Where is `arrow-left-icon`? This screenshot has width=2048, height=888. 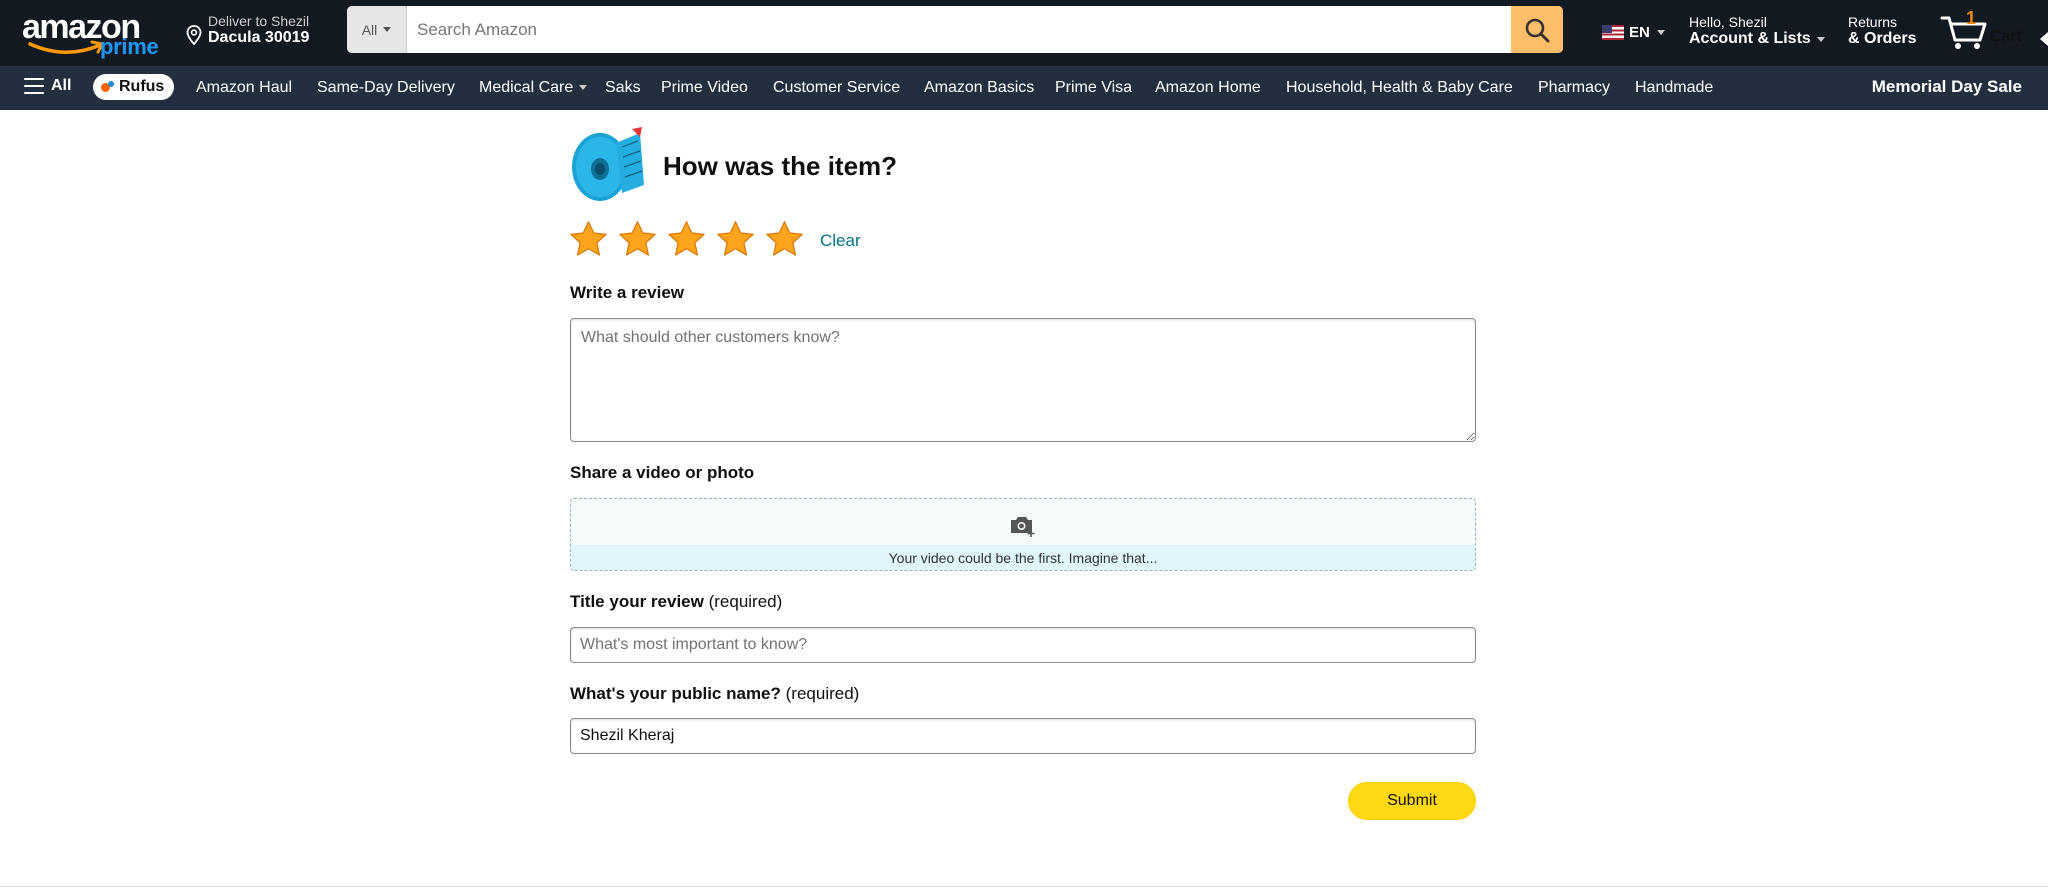 arrow-left-icon is located at coordinates (2044, 39).